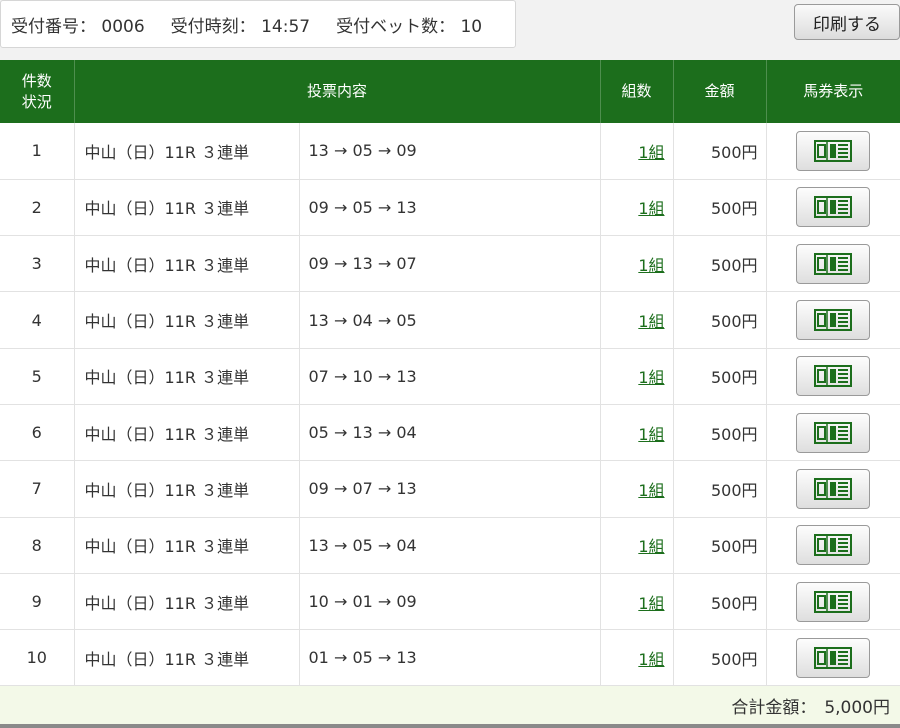  I want to click on table-row: 4 中山（日）11R ３連単 13 → 04 → 05 1組 500円, so click(450, 320).